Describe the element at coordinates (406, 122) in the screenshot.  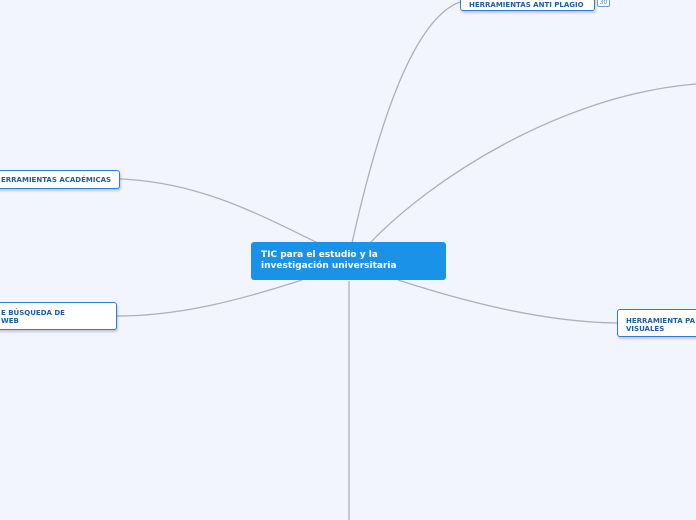
I see `connector-anti-plagio` at that location.